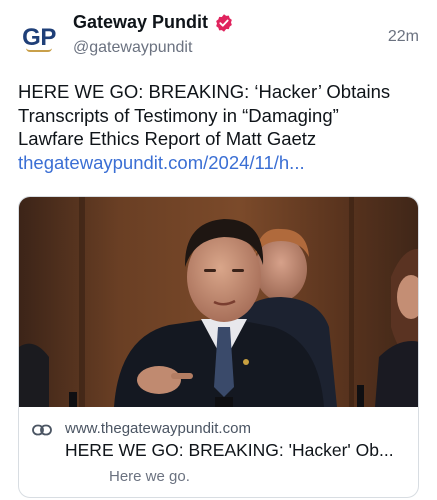 The width and height of the screenshot is (437, 500). What do you see at coordinates (42, 430) in the screenshot?
I see `link-chain-icon` at bounding box center [42, 430].